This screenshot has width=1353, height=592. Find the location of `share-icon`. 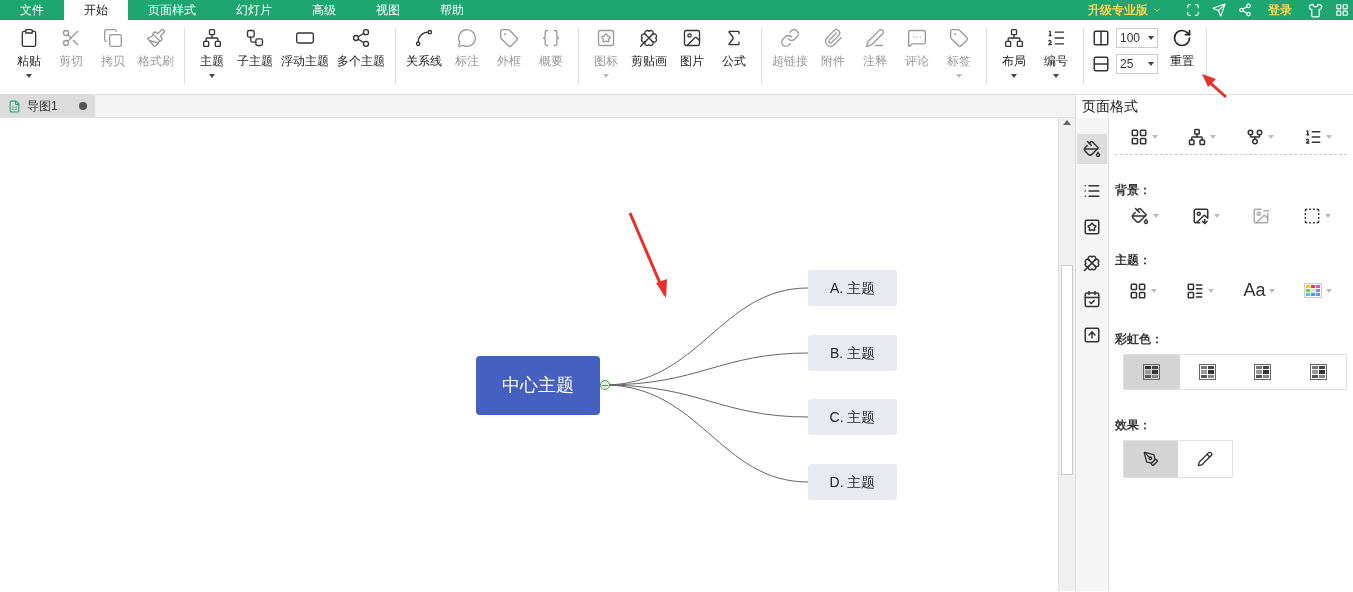

share-icon is located at coordinates (1245, 10).